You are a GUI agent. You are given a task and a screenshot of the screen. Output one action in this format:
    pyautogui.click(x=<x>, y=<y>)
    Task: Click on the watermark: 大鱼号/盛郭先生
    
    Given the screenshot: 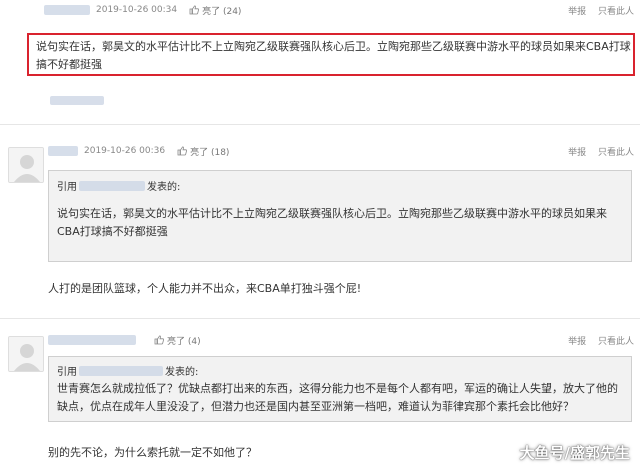 What is the action you would take?
    pyautogui.click(x=574, y=453)
    